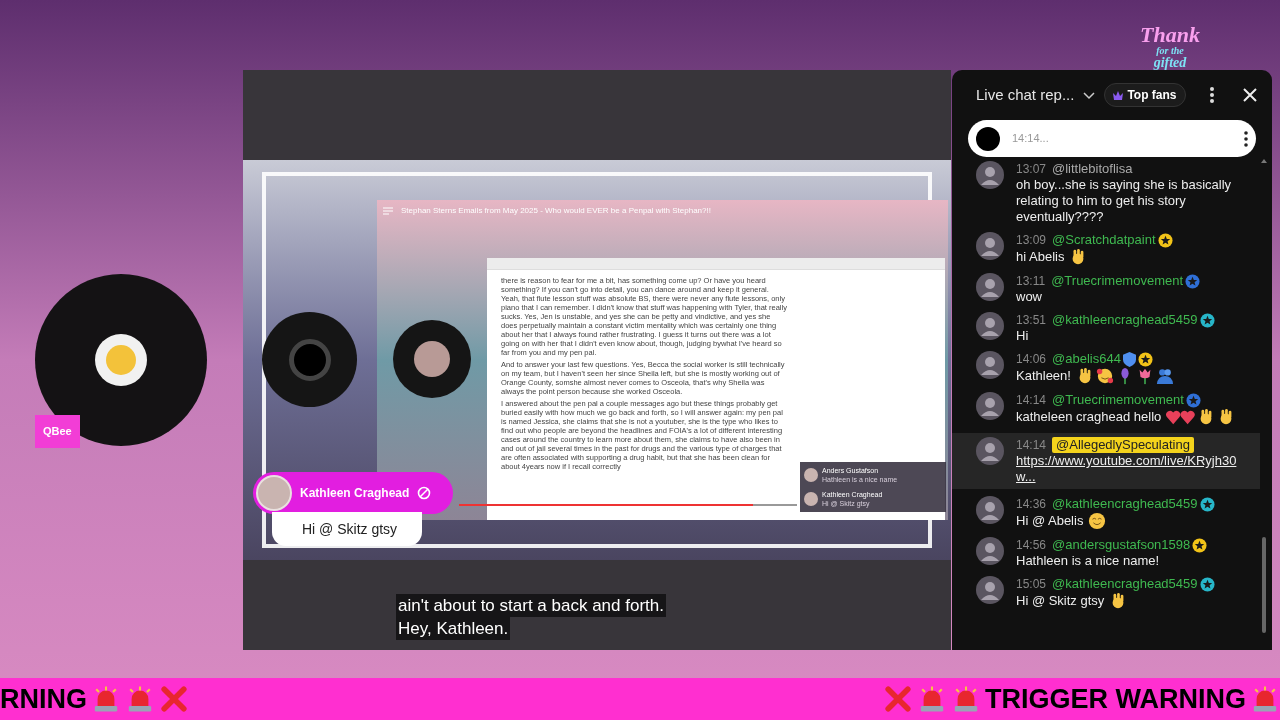  Describe the element at coordinates (1031, 545) in the screenshot. I see `chat-timestamp: 14:56` at that location.